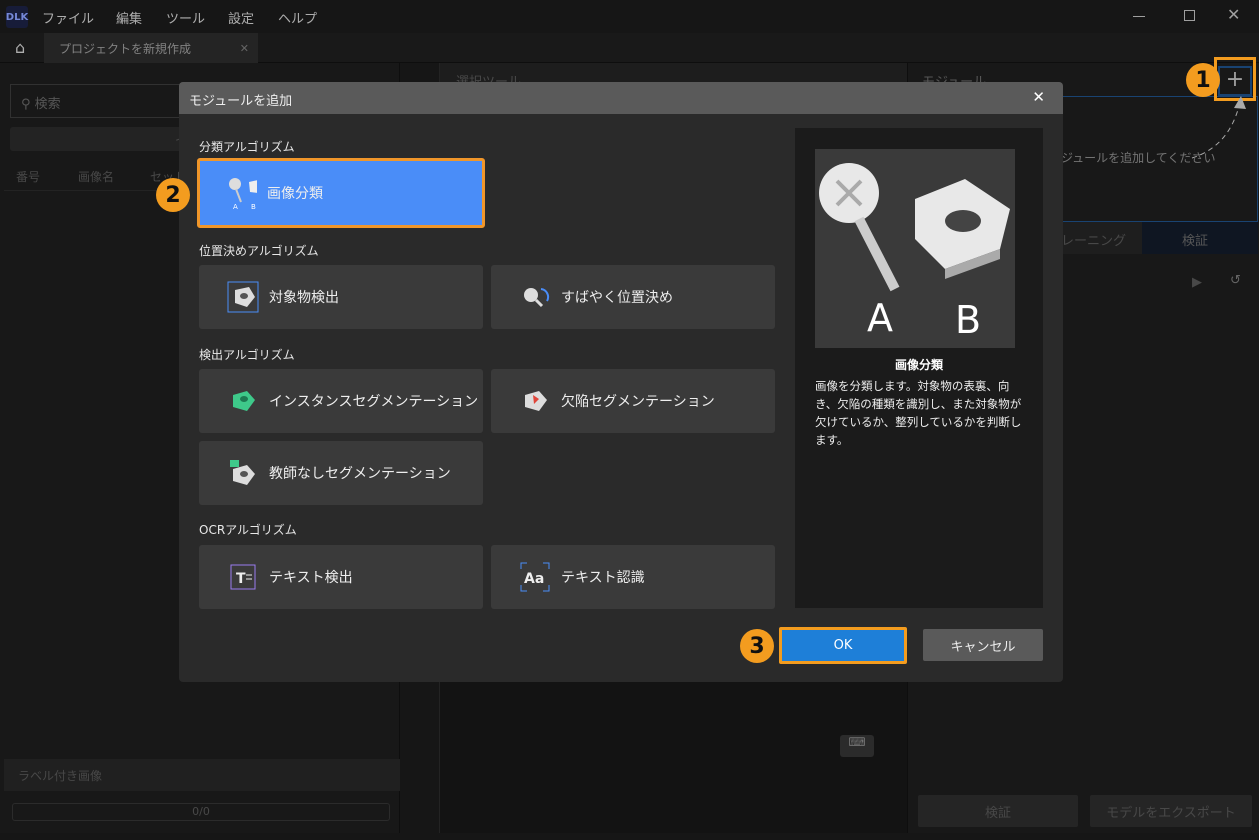  I want to click on card-label: 対象物検出, so click(304, 298).